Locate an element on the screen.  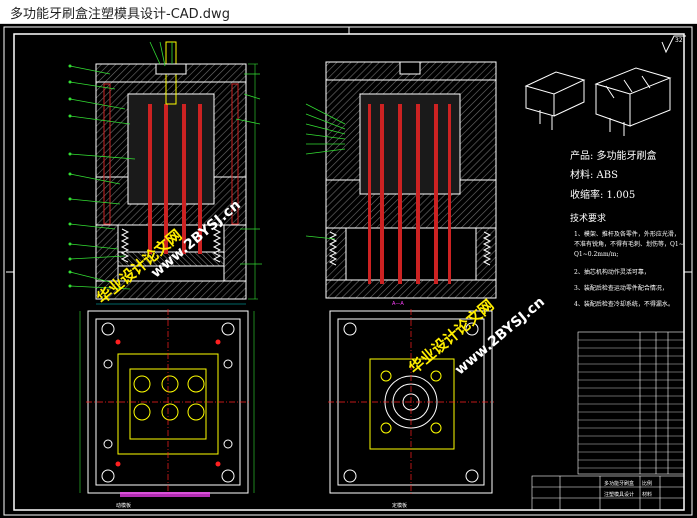
svg-text: 多功能牙刷盒 is located at coordinates (619, 483).